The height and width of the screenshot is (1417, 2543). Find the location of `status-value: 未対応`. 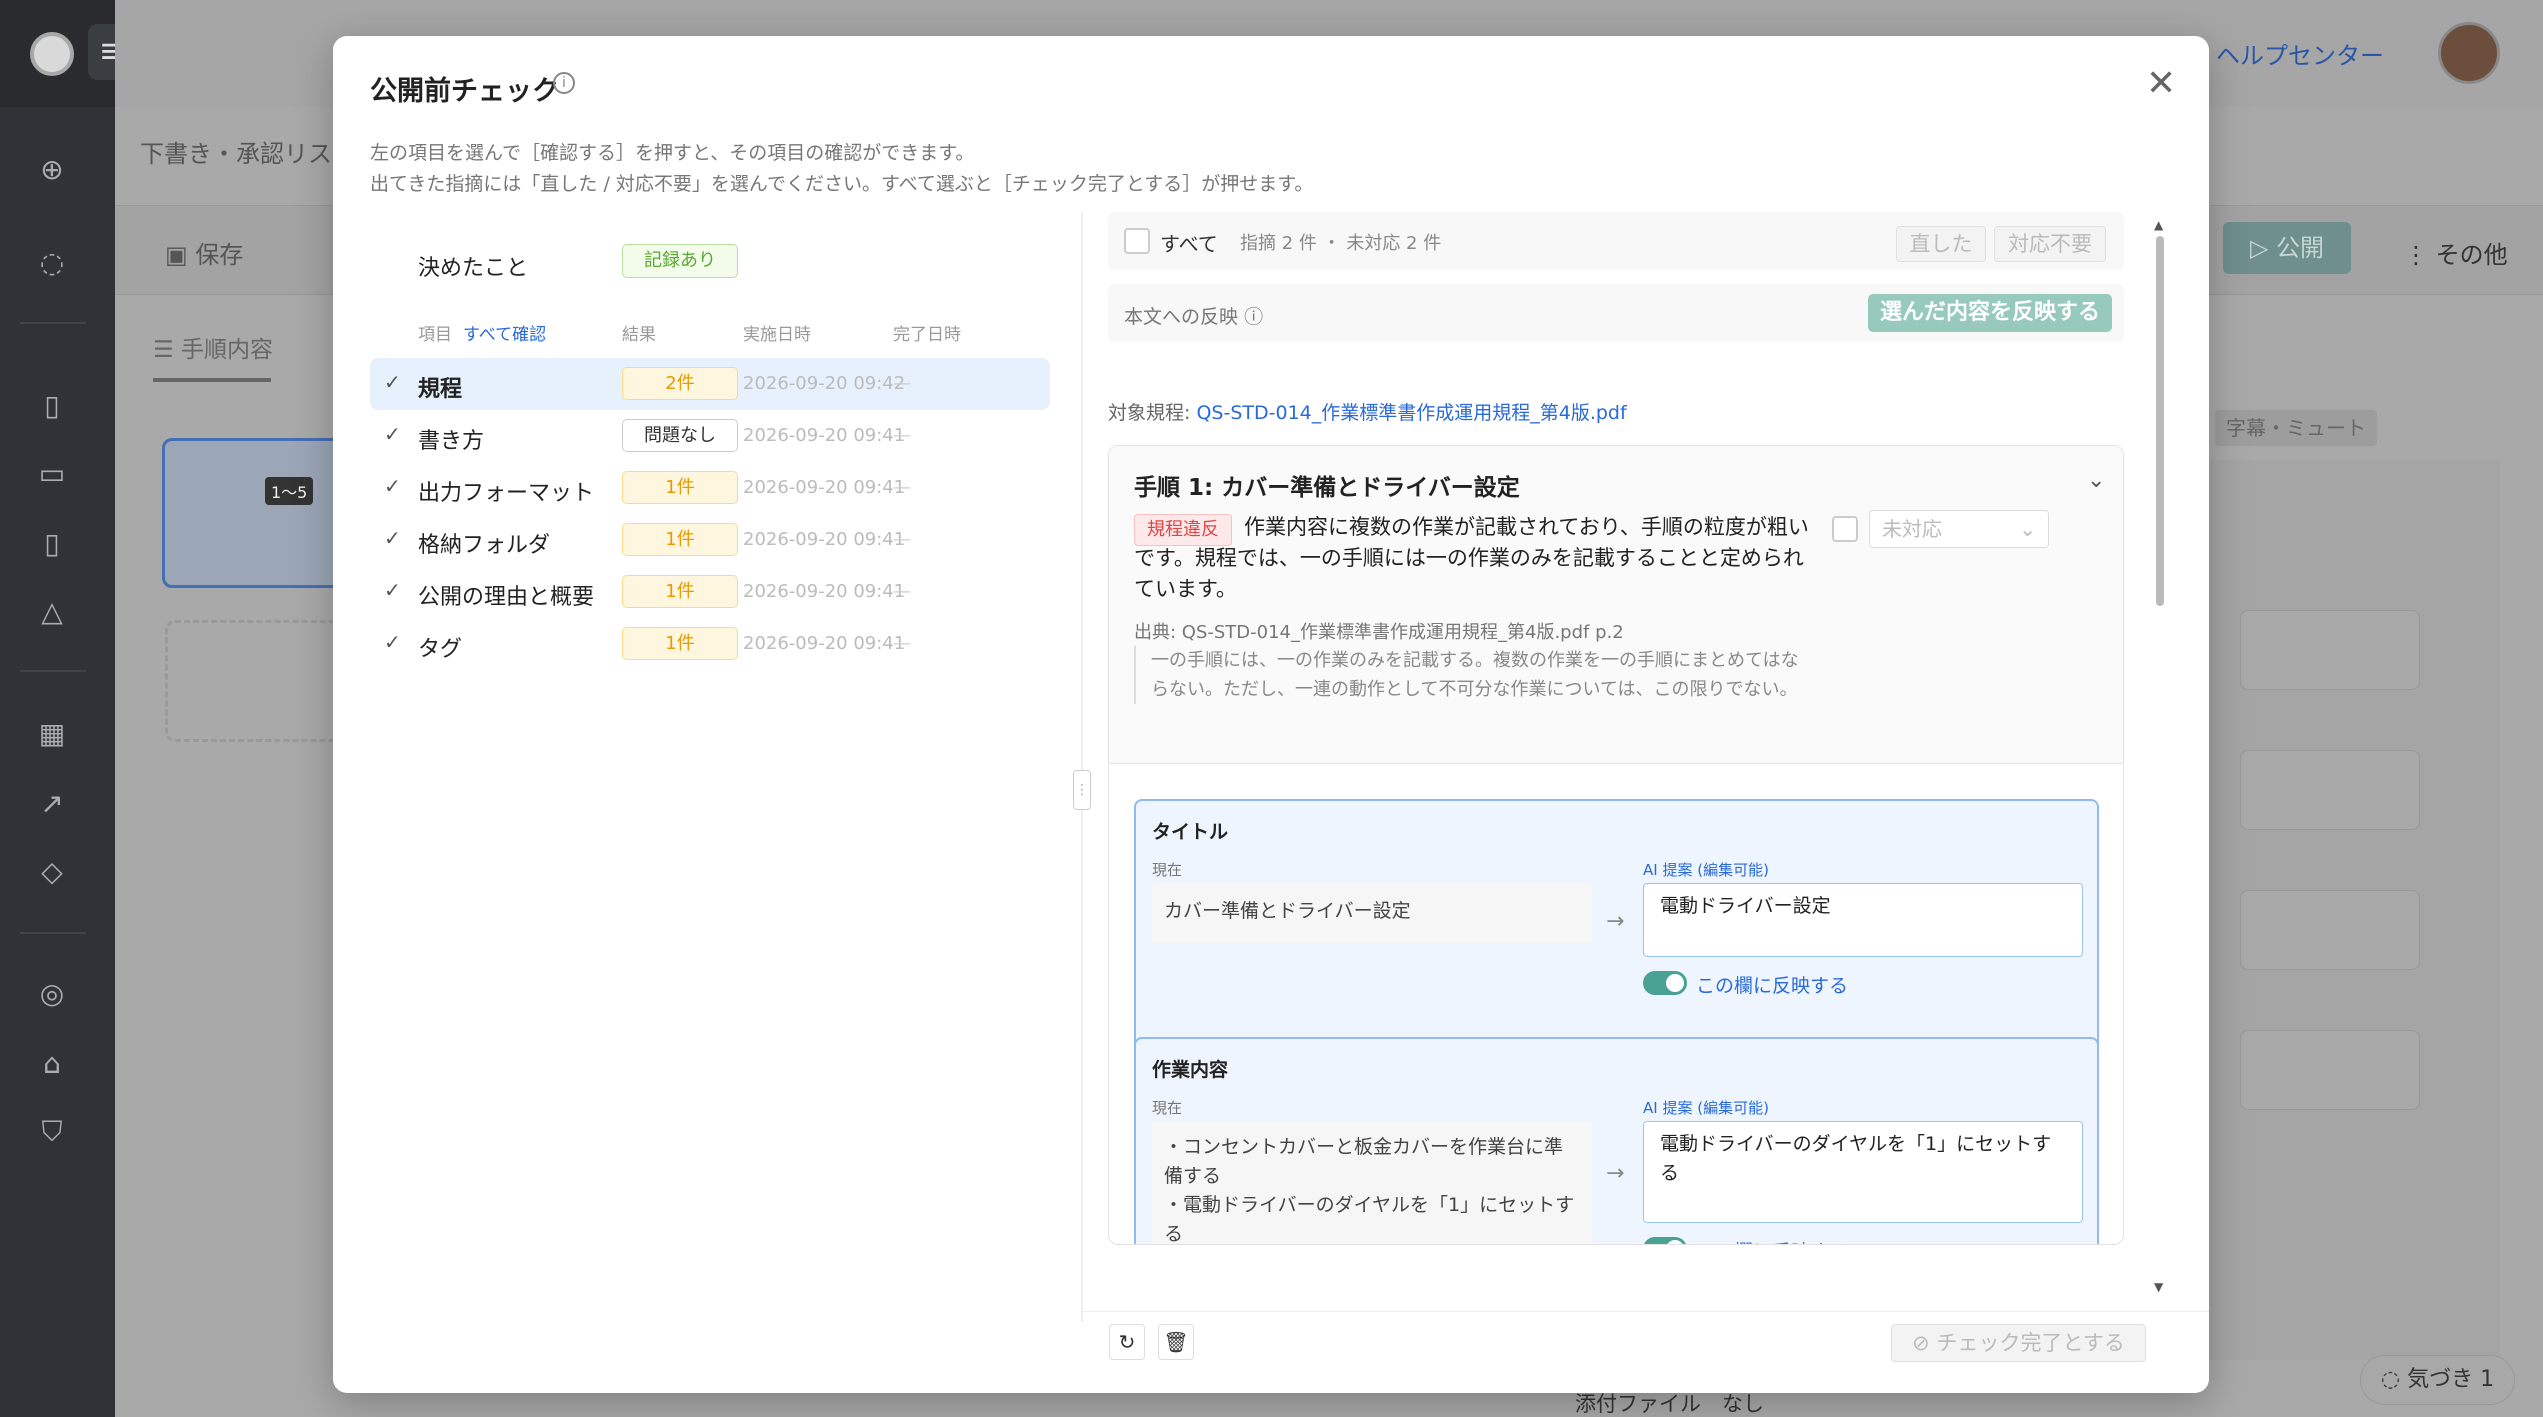

status-value: 未対応 is located at coordinates (1912, 529).